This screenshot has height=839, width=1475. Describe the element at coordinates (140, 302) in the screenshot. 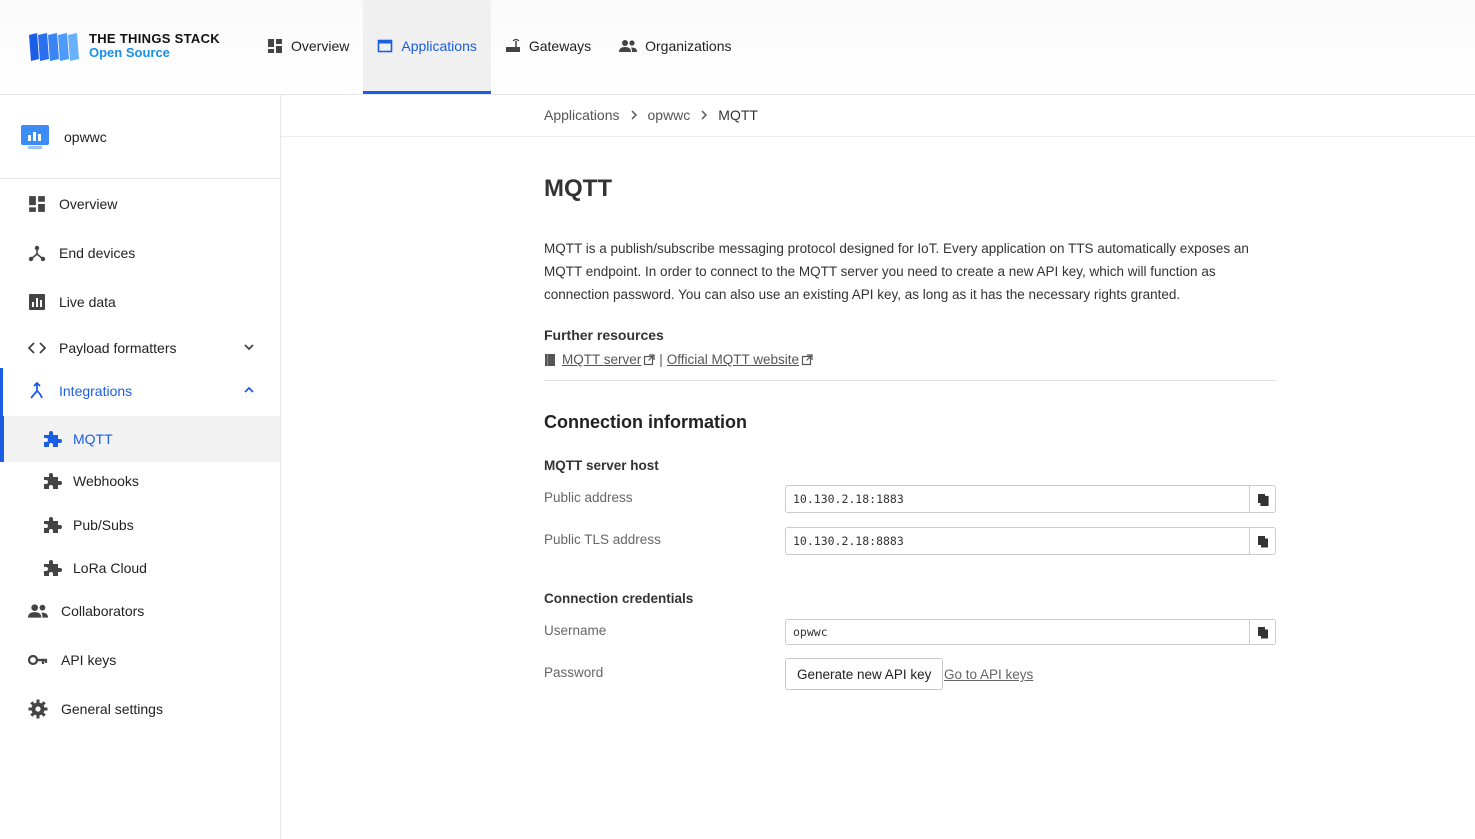

I see `sidebar-item-live-data: Live data` at that location.